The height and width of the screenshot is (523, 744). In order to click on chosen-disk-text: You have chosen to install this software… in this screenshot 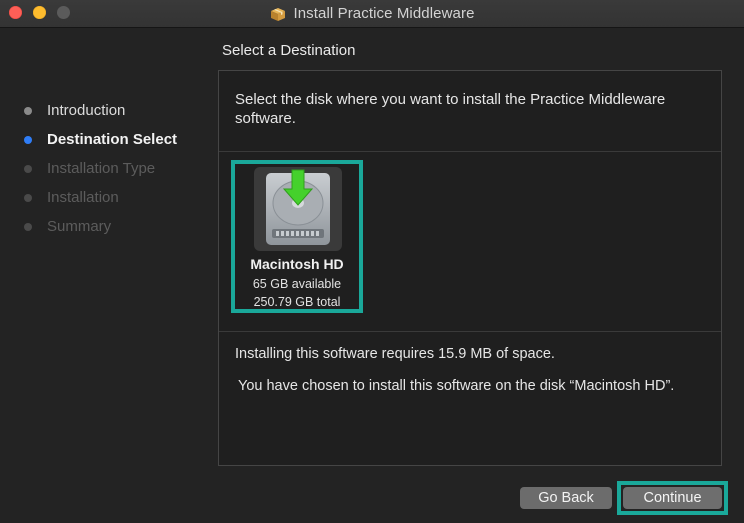, I will do `click(456, 386)`.